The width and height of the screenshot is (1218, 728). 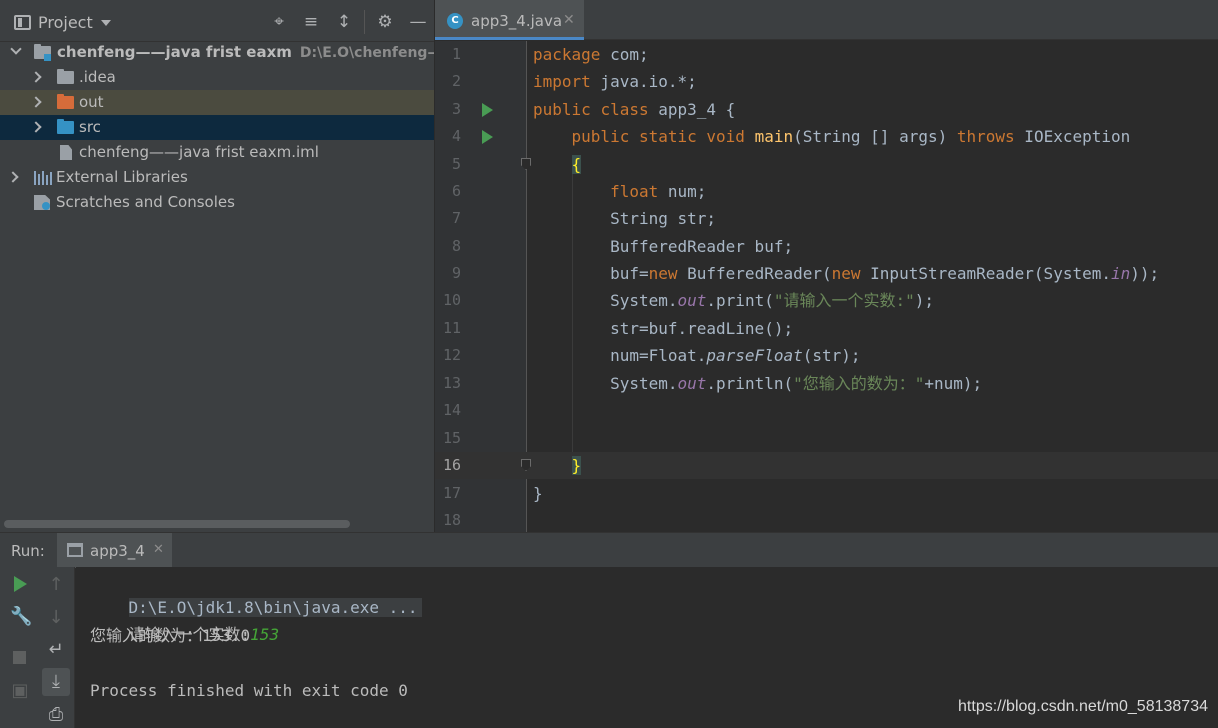 What do you see at coordinates (451, 465) in the screenshot?
I see `line-number: 16` at bounding box center [451, 465].